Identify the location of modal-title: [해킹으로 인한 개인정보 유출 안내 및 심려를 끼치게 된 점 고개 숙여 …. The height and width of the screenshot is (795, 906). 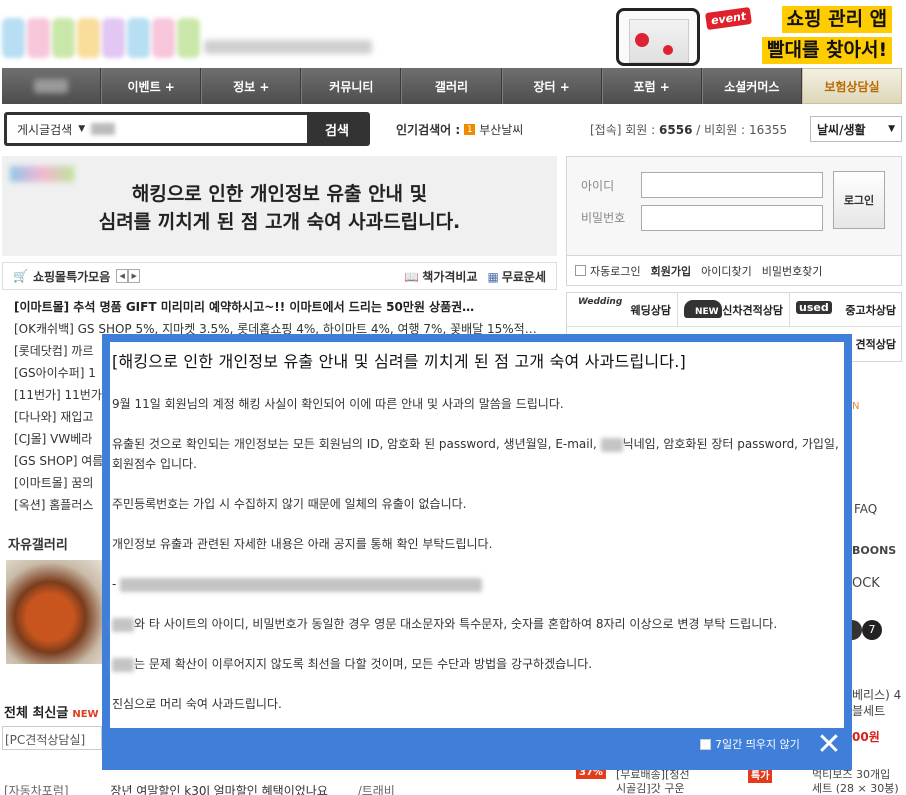
(399, 361).